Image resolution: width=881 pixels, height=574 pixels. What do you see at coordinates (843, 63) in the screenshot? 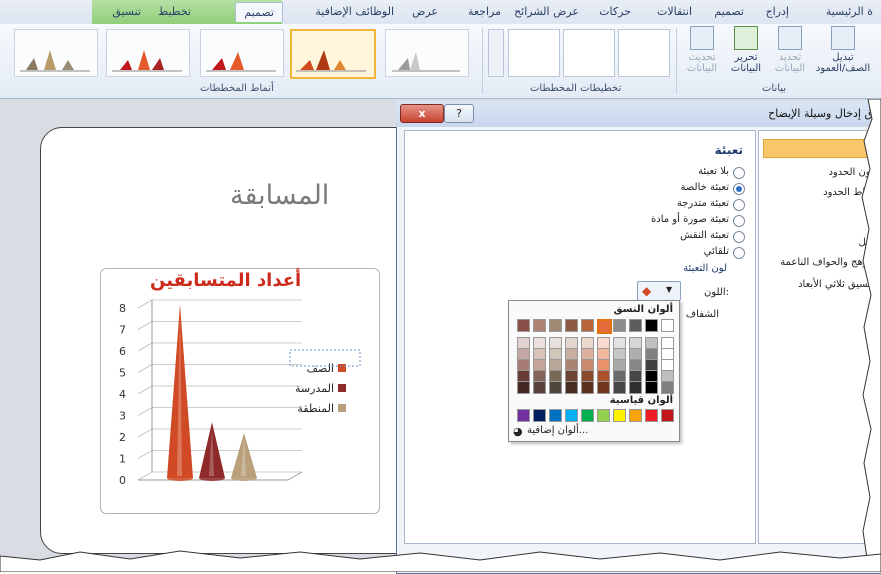
I see `switch-row-column-label: تبديل الصف/العمود` at bounding box center [843, 63].